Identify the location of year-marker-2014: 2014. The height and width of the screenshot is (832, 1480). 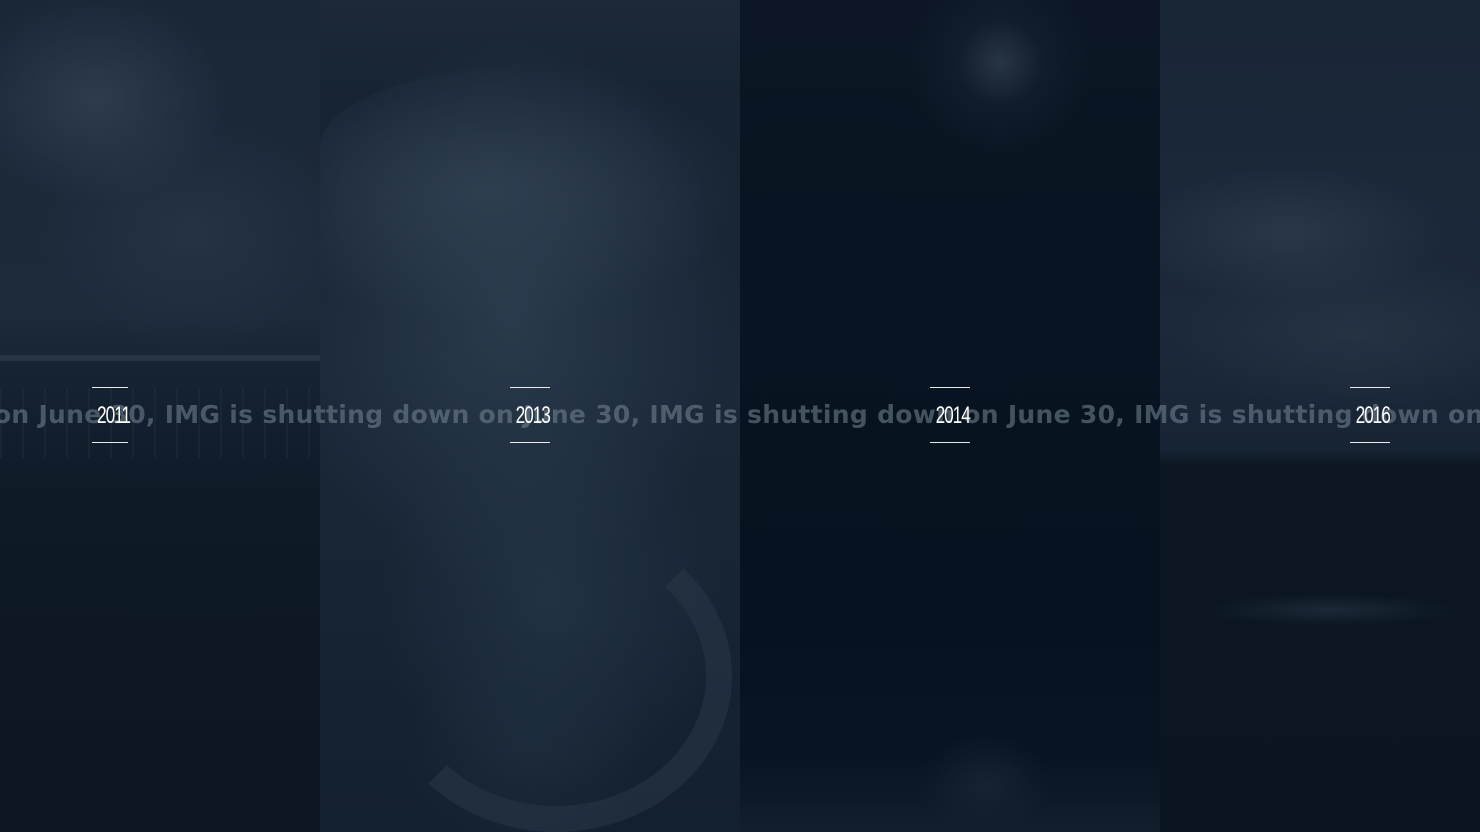
(950, 415).